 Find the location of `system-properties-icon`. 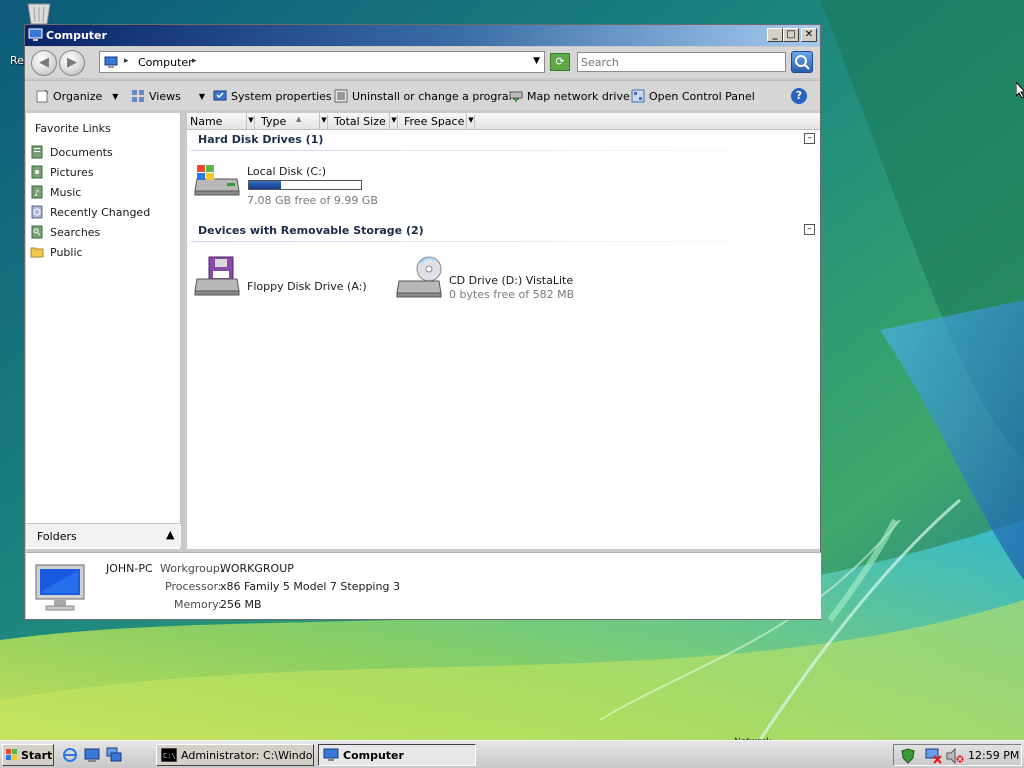

system-properties-icon is located at coordinates (220, 96).